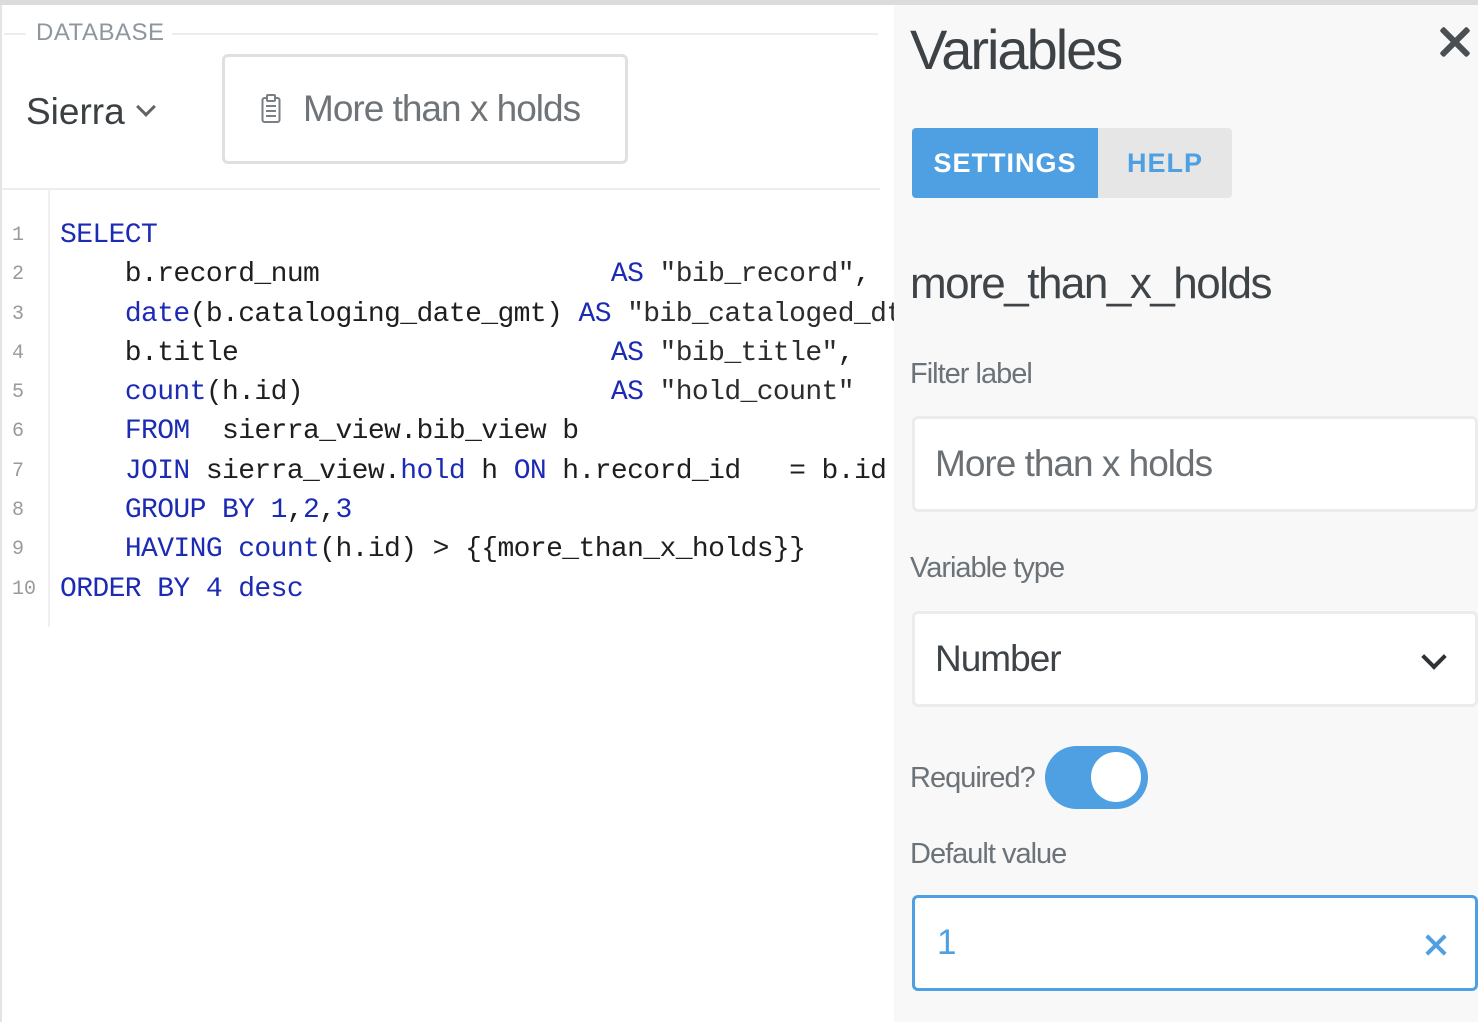 This screenshot has width=1478, height=1022. I want to click on line-number: 7, so click(18, 471).